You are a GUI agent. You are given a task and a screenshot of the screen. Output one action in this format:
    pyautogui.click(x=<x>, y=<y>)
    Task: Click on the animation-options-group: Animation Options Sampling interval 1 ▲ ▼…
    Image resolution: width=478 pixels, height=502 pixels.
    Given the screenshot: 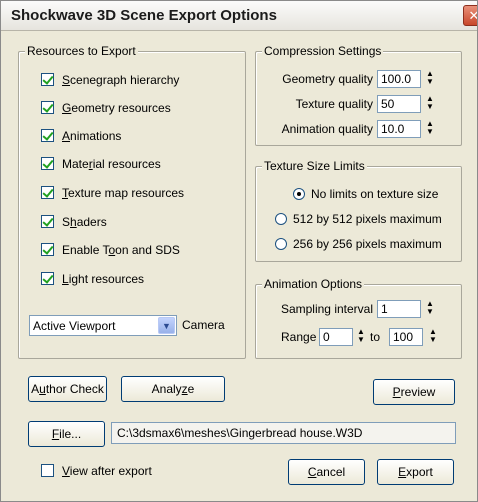 What is the action you would take?
    pyautogui.click(x=358, y=318)
    